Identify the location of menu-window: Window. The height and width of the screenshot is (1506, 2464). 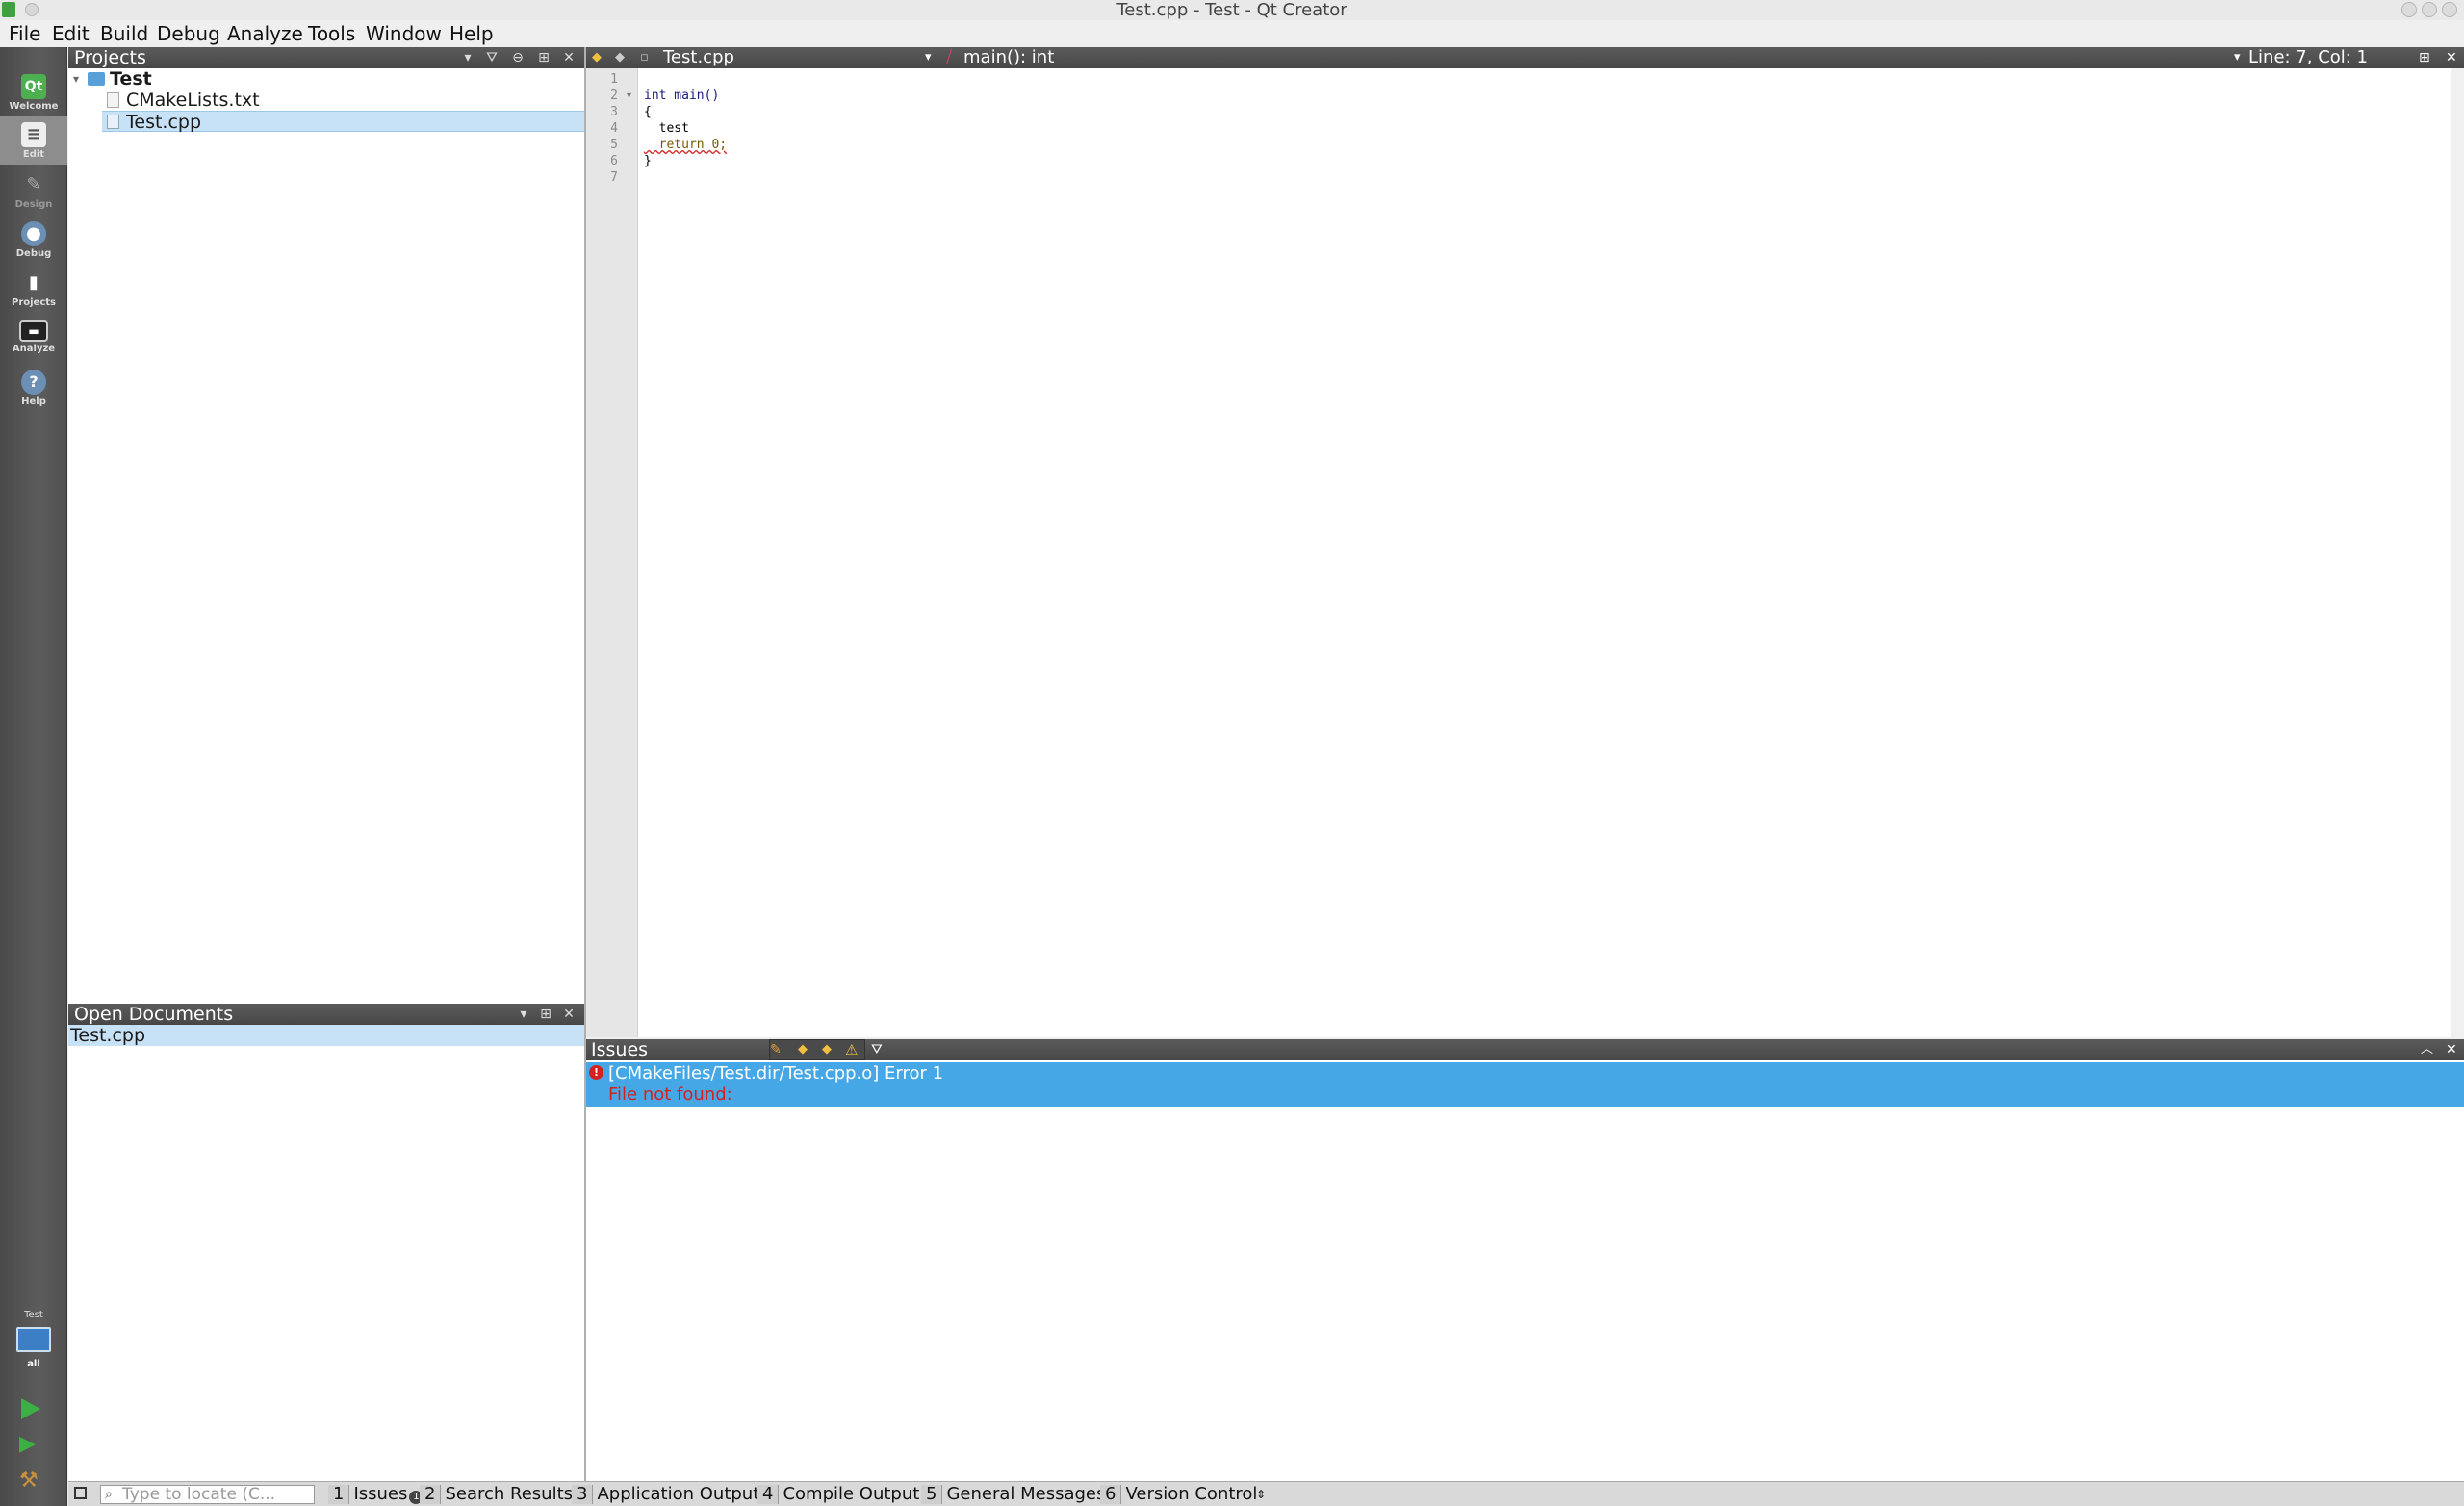
(404, 33).